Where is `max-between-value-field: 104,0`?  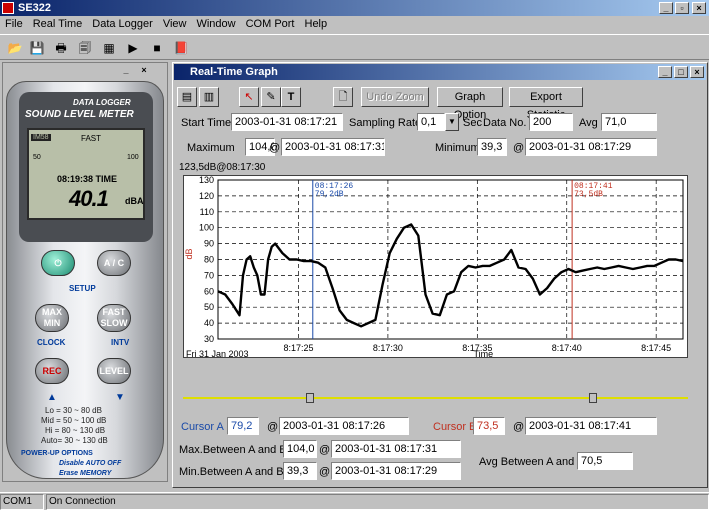
max-between-value-field: 104,0 is located at coordinates (300, 449).